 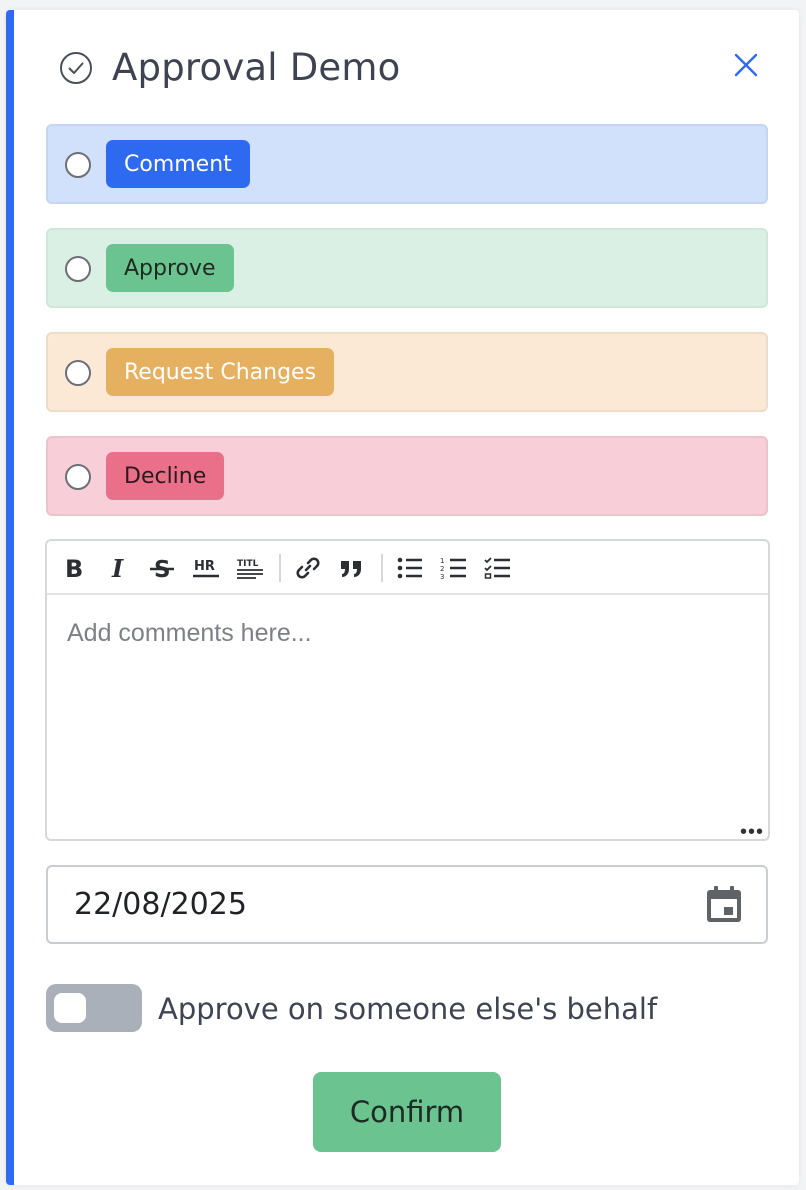 I want to click on toggle-knob, so click(x=70, y=1008).